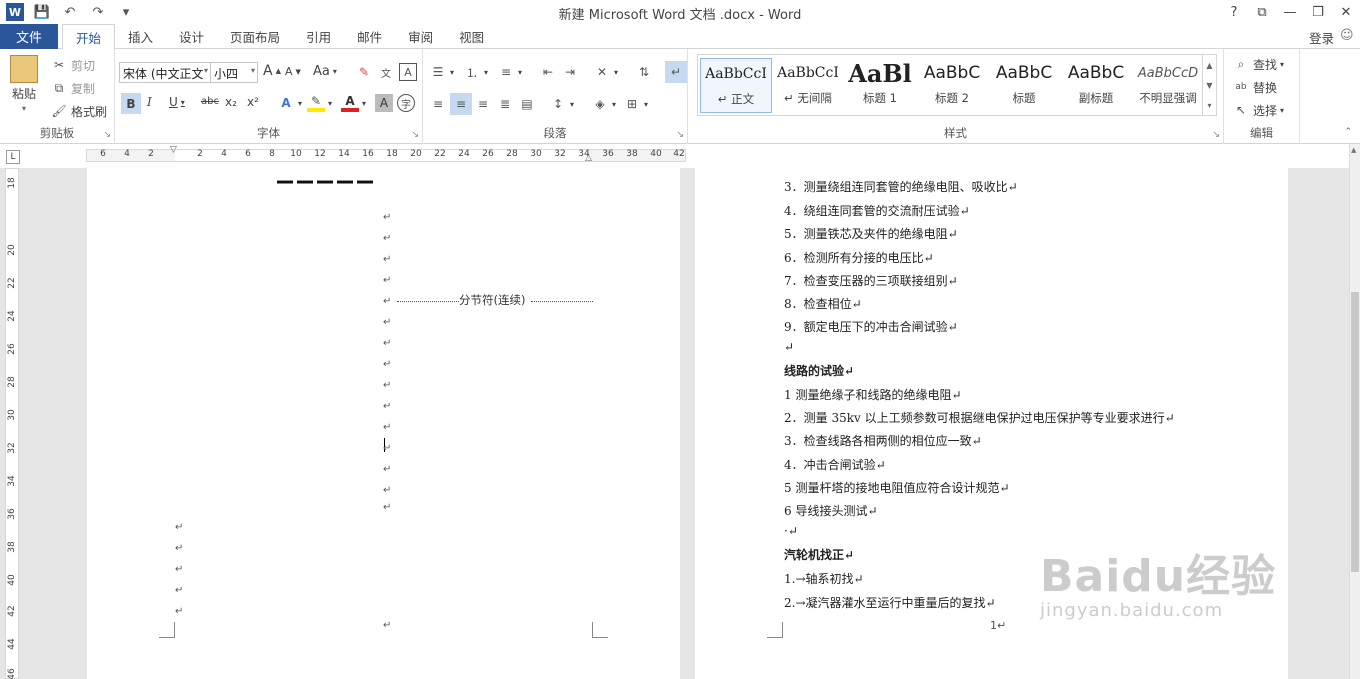 The width and height of the screenshot is (1360, 679). Describe the element at coordinates (1346, 12) in the screenshot. I see `close-button: ✕` at that location.